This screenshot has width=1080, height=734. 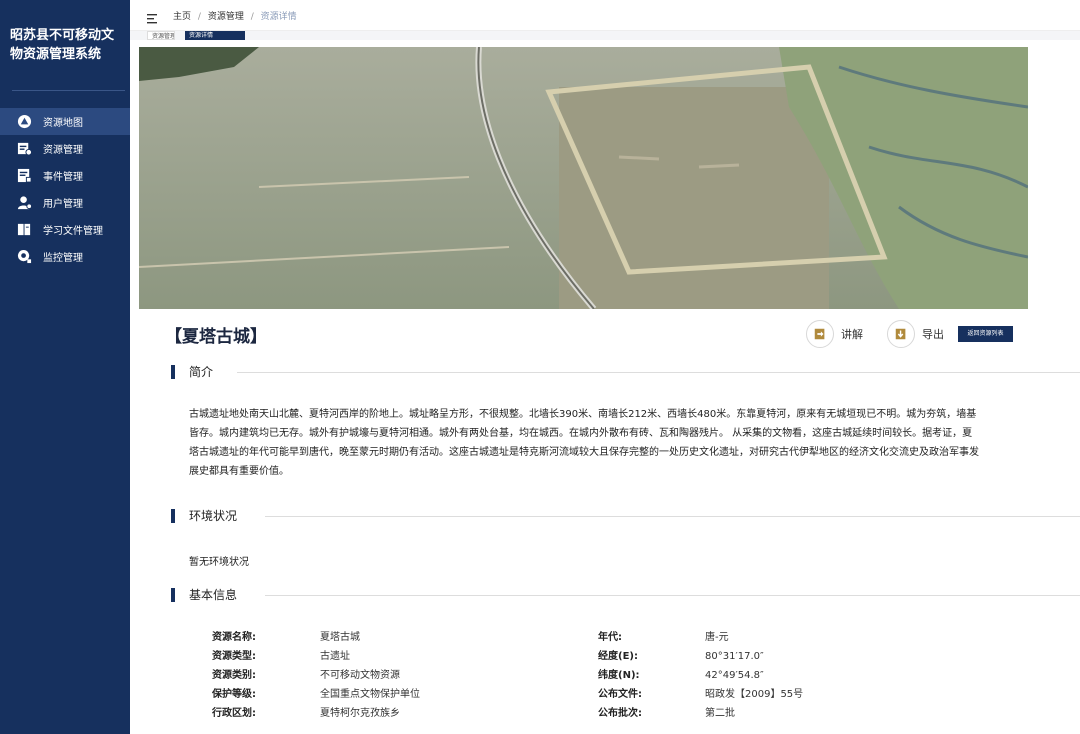 I want to click on breadcrumb-current: 资源详情, so click(x=278, y=17).